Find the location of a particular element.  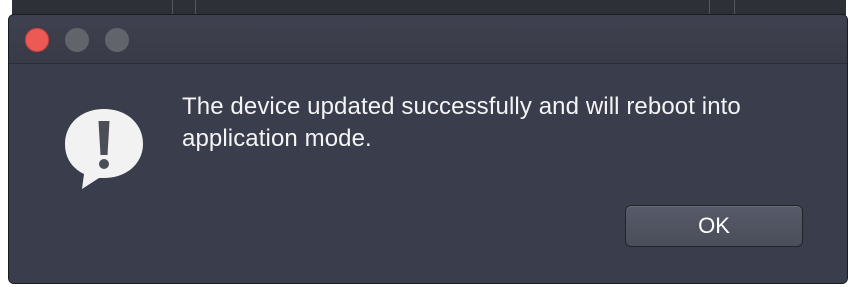

alert-speech-bubble-icon is located at coordinates (104, 149).